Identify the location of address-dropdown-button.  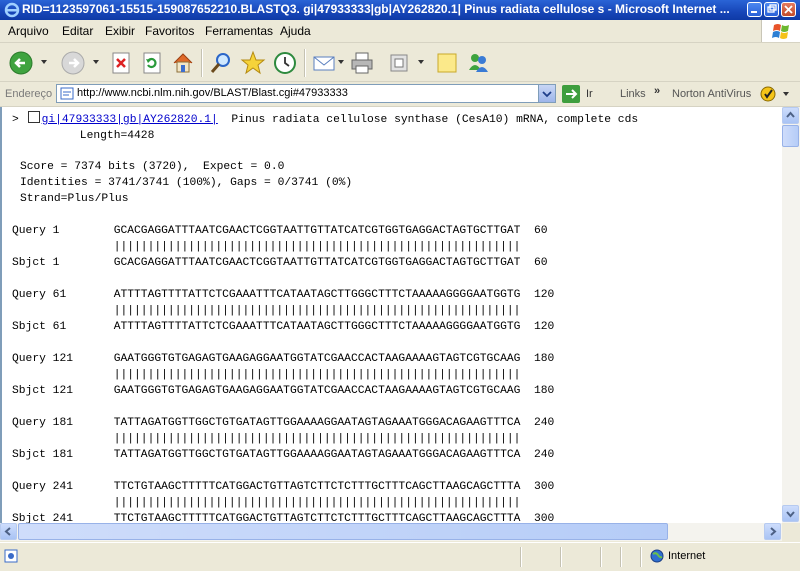
(546, 93).